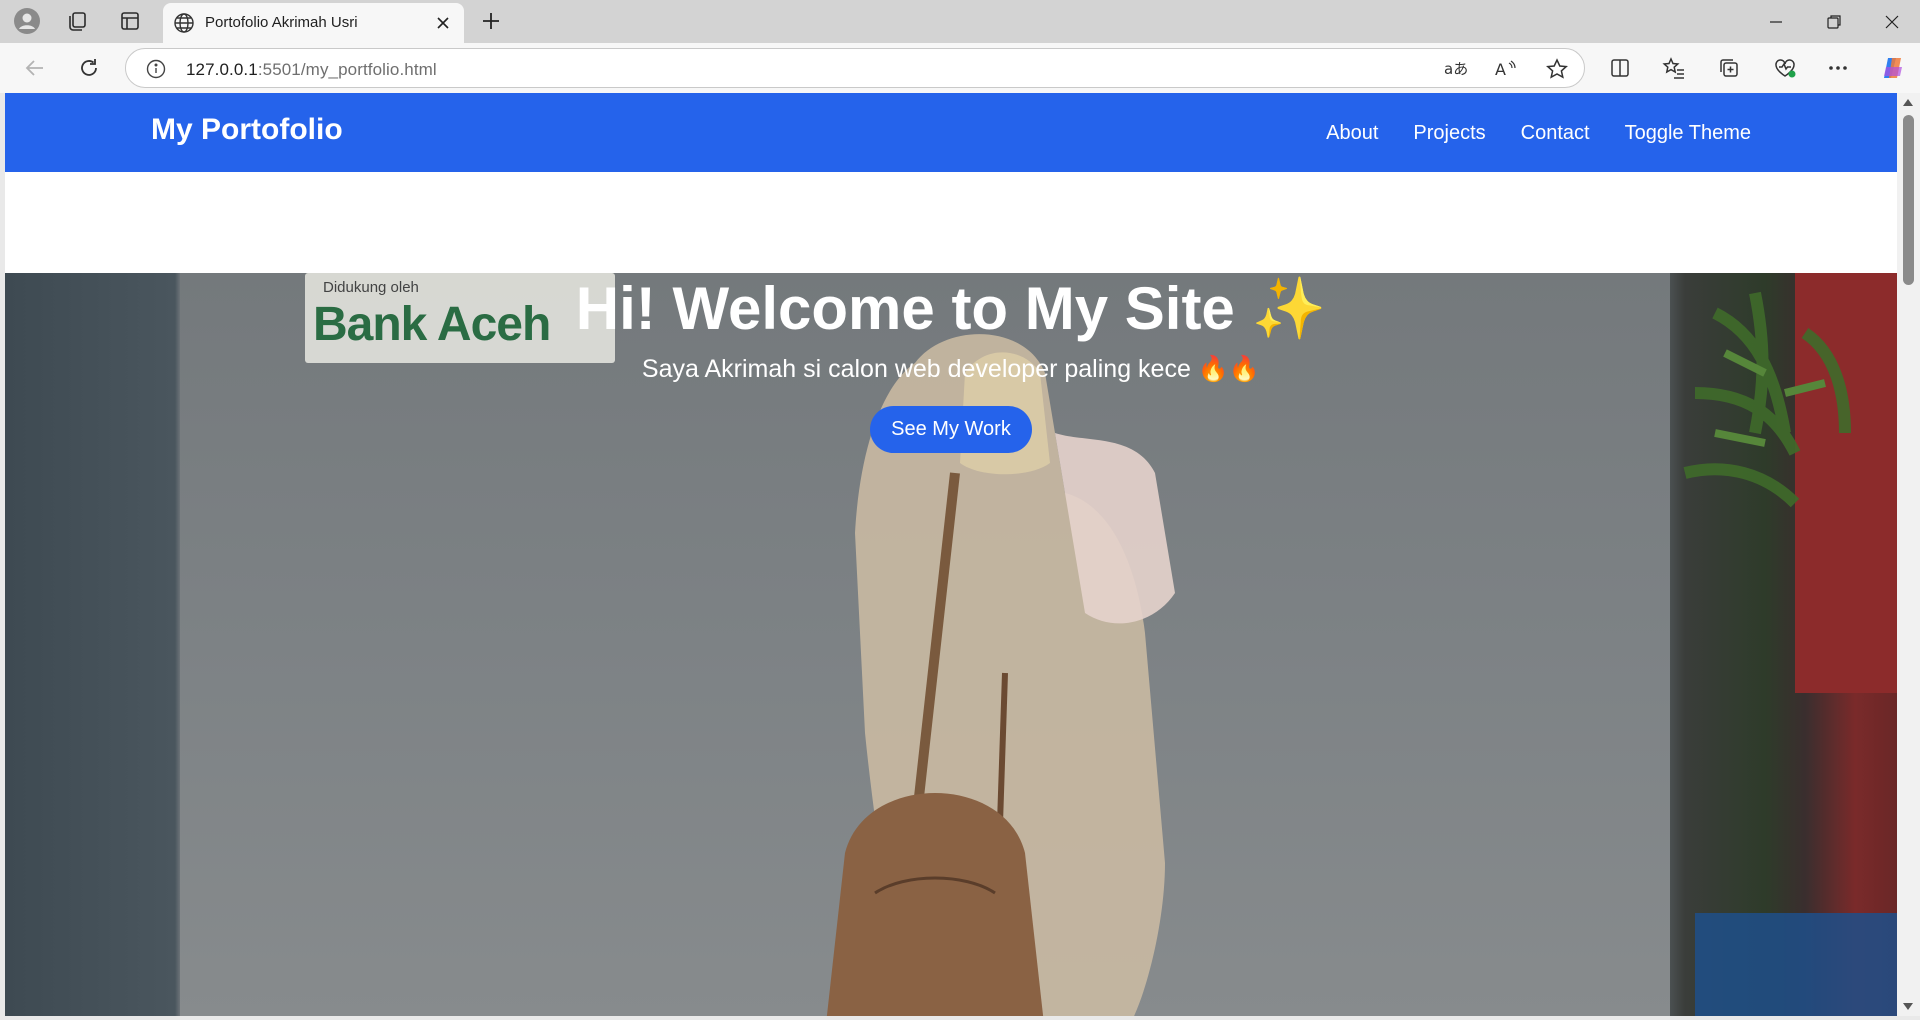 This screenshot has height=1020, width=1920. Describe the element at coordinates (281, 22) in the screenshot. I see `tab-title: Portofolio Akrimah Usri` at that location.